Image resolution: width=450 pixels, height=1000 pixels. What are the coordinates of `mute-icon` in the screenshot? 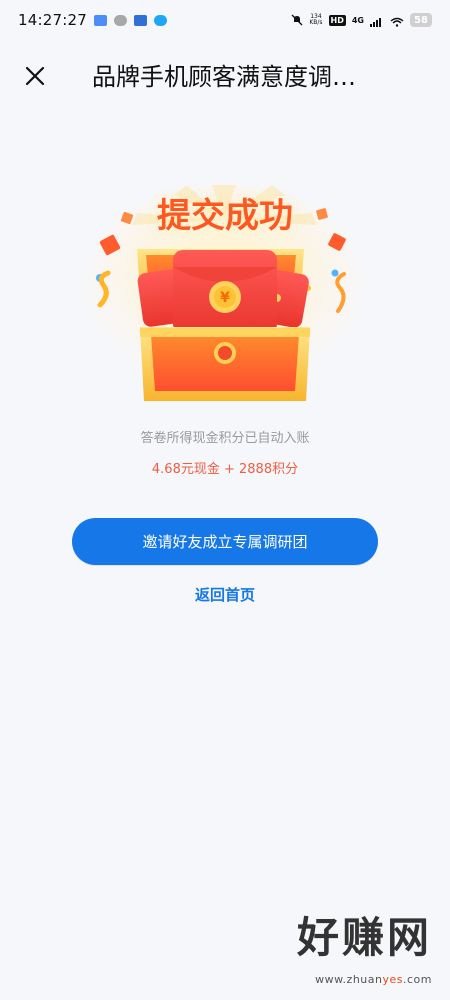 It's located at (297, 20).